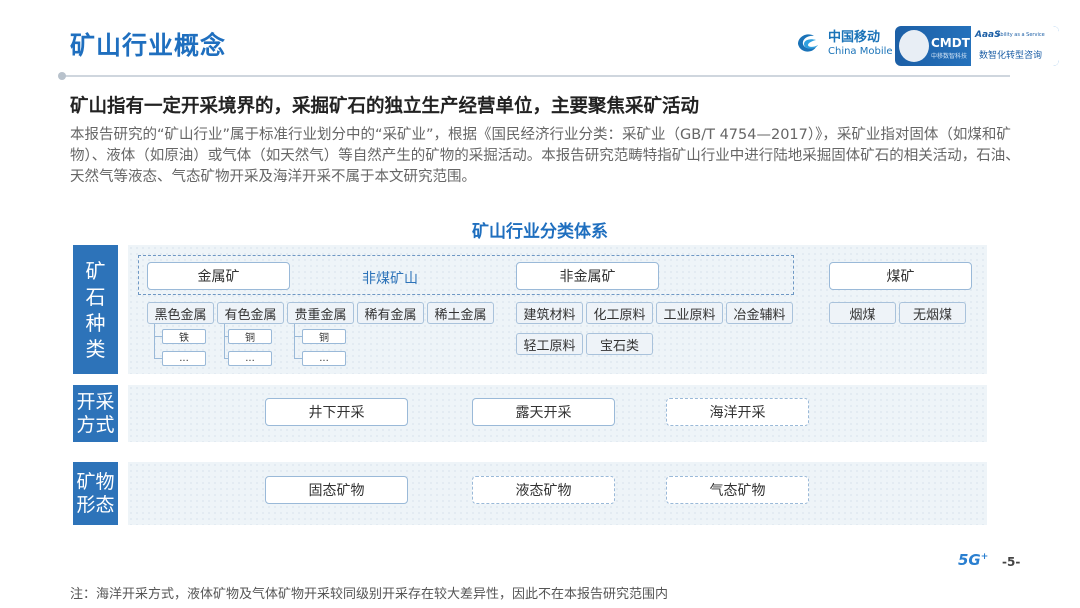 This screenshot has height=608, width=1080. I want to click on coal-mine-box: 煤矿, so click(900, 276).